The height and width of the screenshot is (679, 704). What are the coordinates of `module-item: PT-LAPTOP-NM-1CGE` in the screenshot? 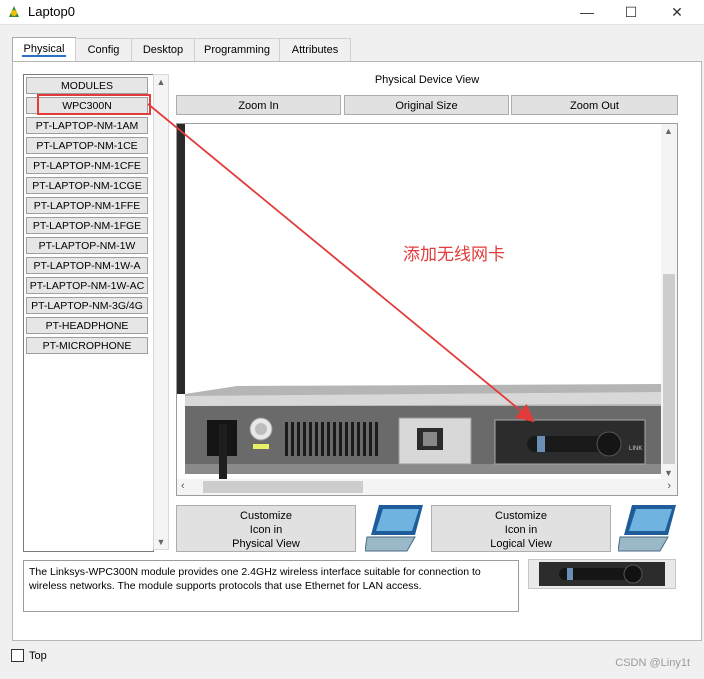 It's located at (87, 185).